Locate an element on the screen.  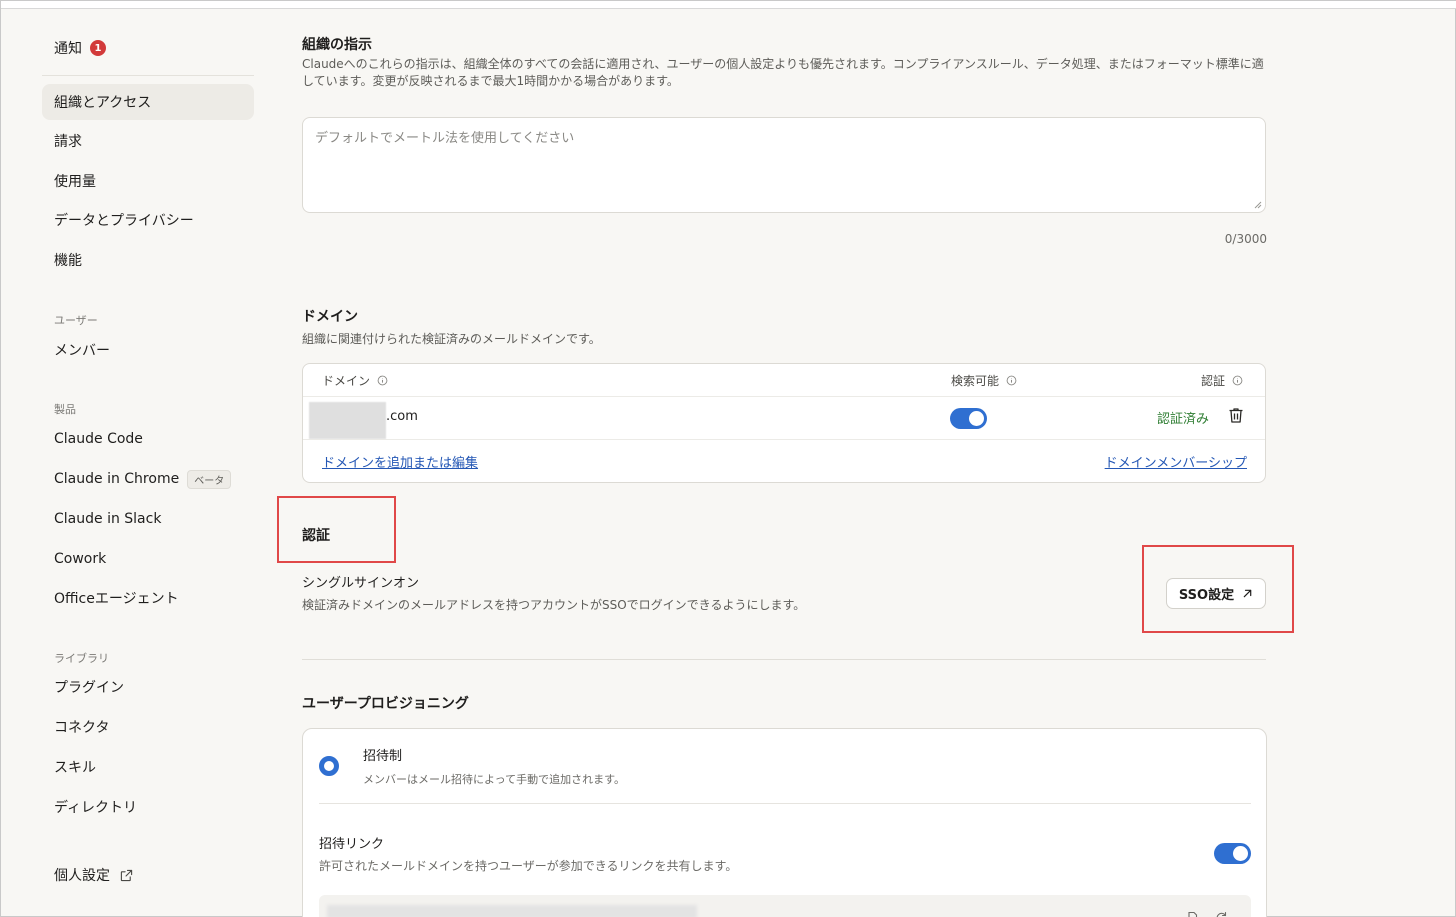
redacted-invite-link is located at coordinates (512, 911).